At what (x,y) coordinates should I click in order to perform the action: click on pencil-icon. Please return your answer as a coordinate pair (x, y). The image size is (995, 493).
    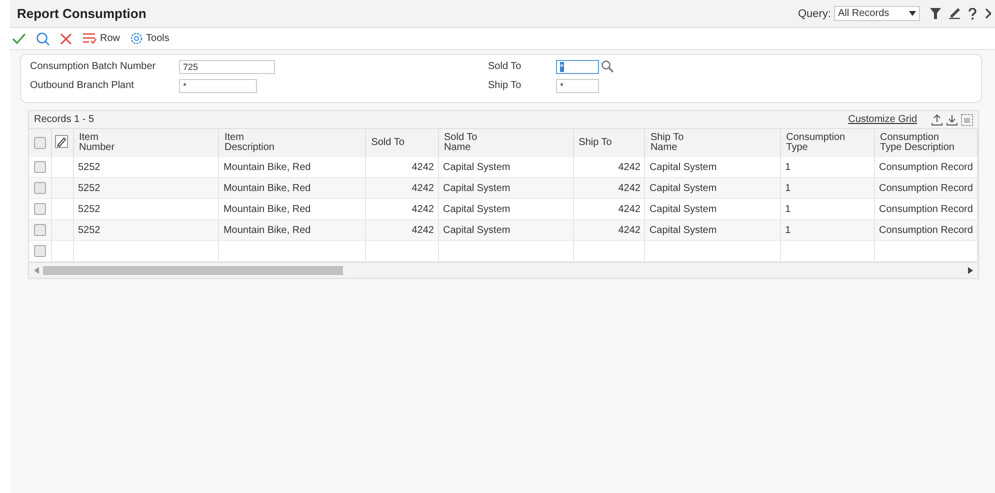
    Looking at the image, I should click on (954, 13).